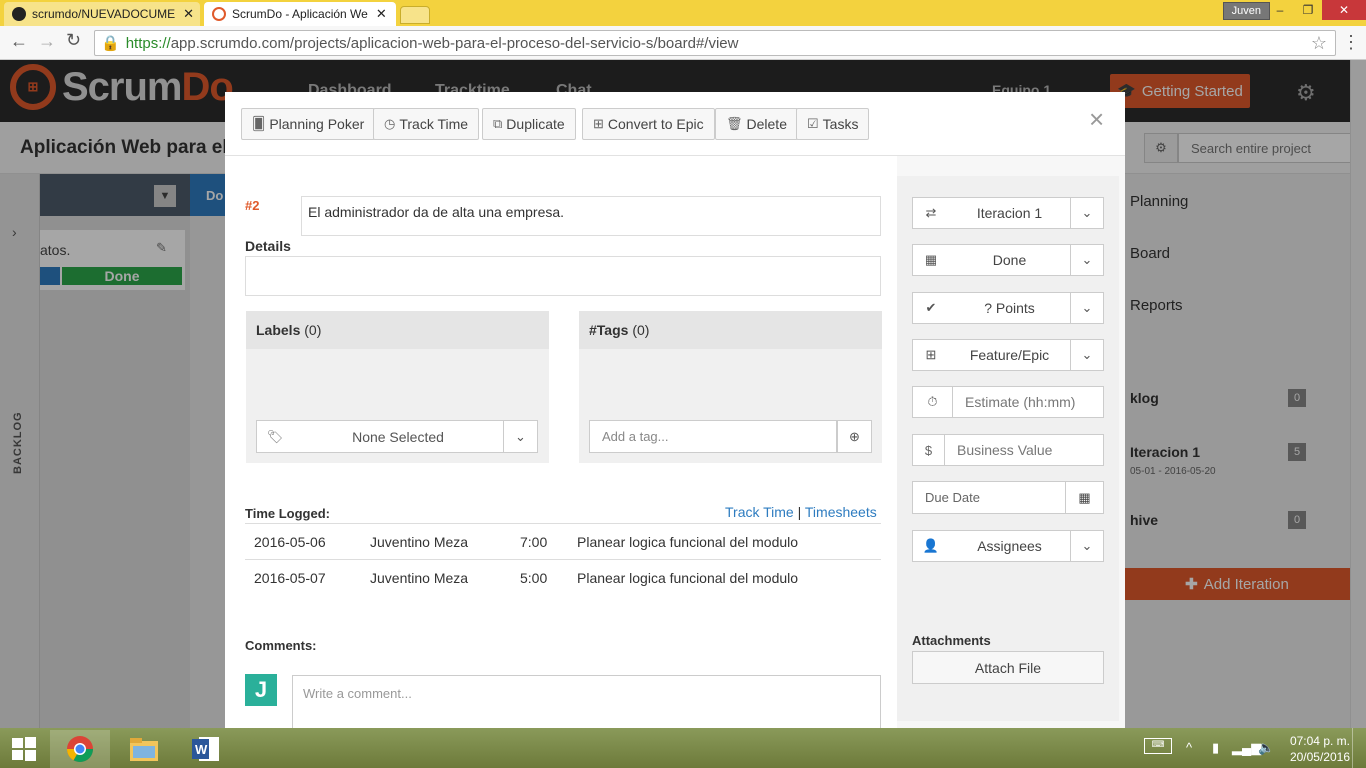 This screenshot has width=1366, height=768. I want to click on duplicate-icon: ⧉, so click(498, 123).